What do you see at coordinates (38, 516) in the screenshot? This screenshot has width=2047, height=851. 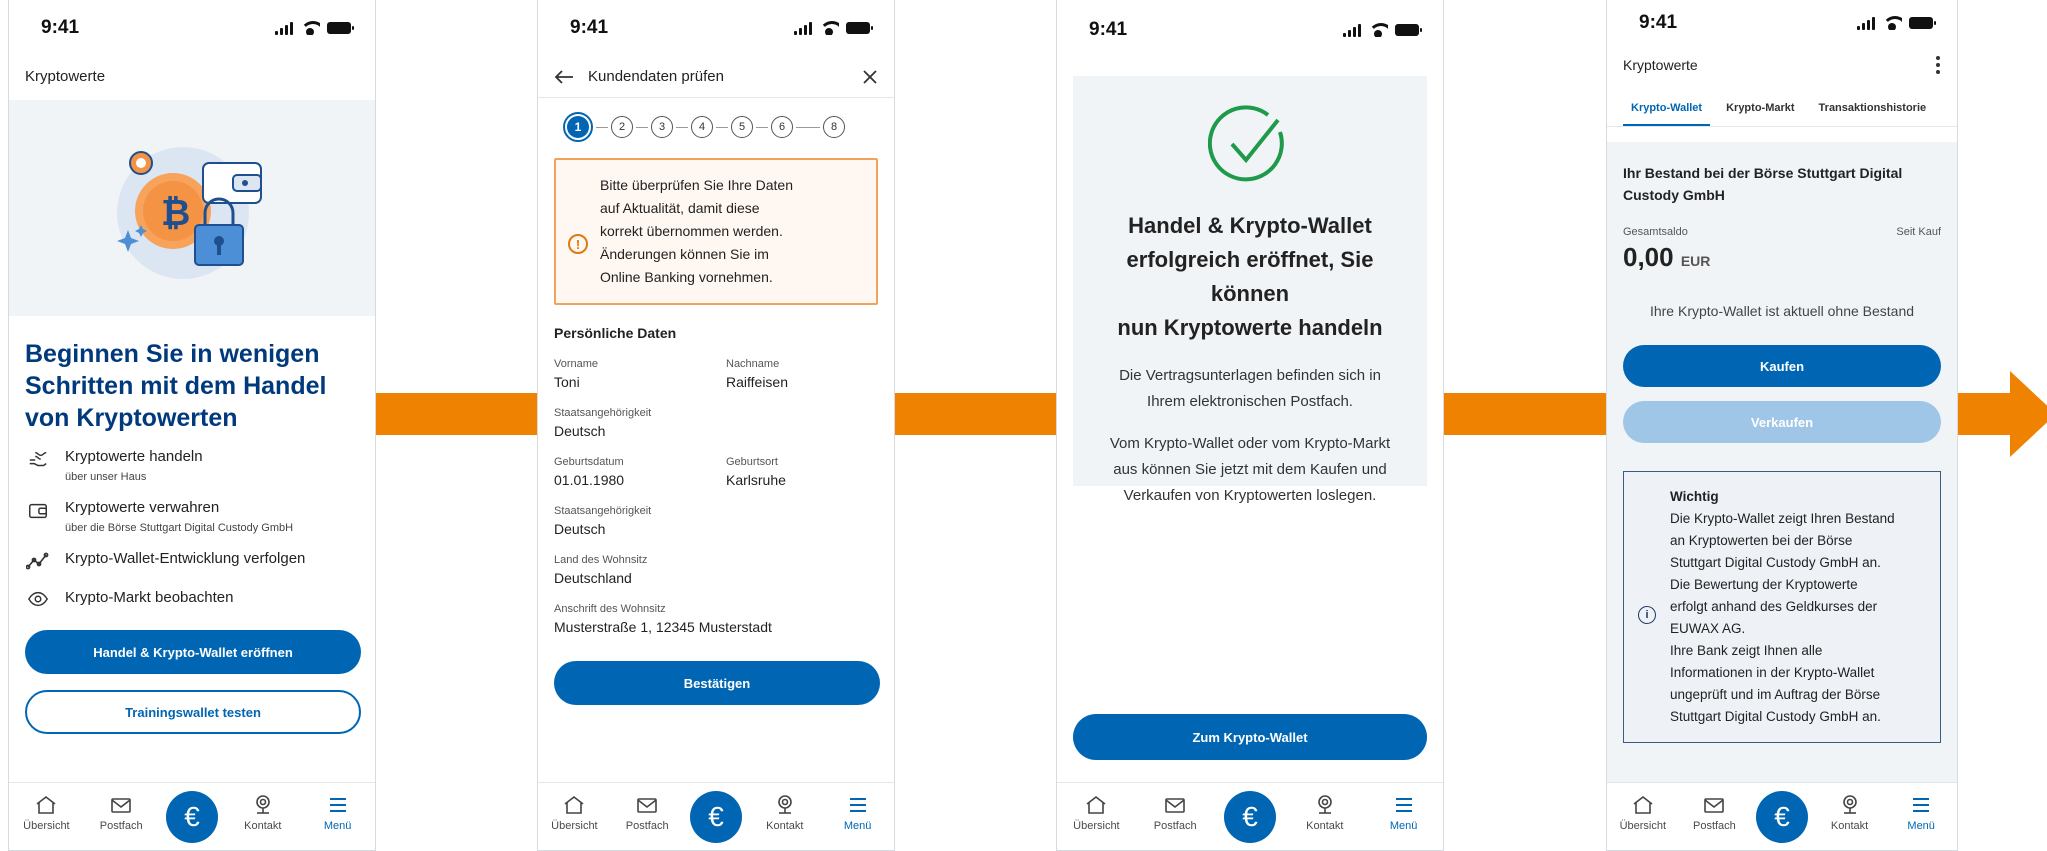 I see `wallet-icon` at bounding box center [38, 516].